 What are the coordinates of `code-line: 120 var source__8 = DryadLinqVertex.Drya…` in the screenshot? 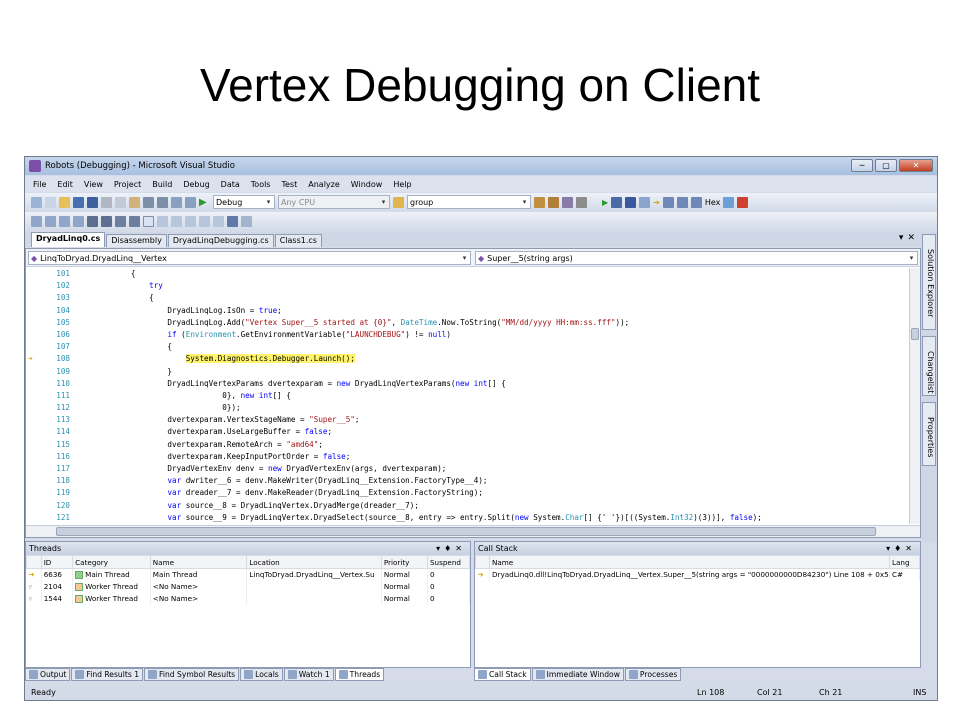 It's located at (468, 506).